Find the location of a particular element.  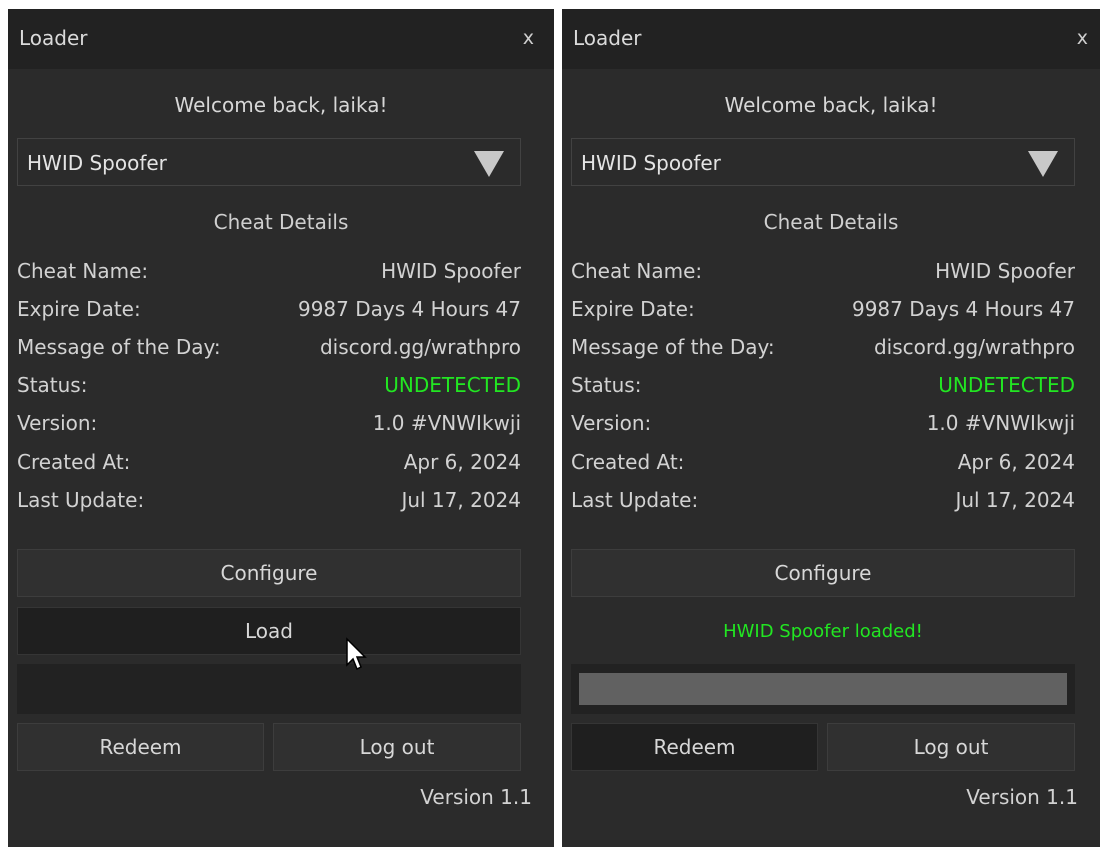

progress-fill is located at coordinates (823, 689).